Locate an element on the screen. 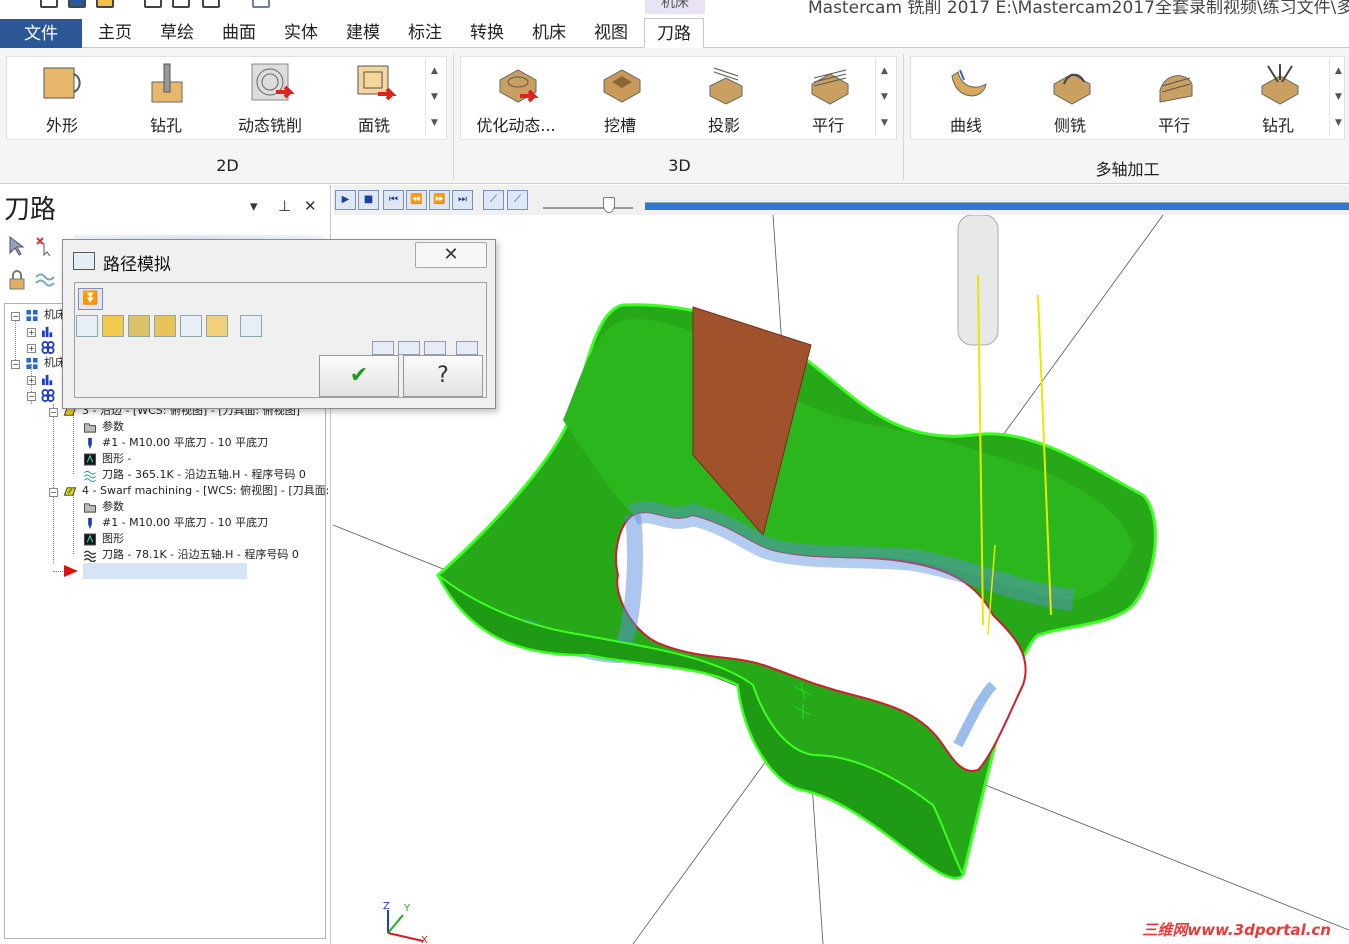  option-d-icon is located at coordinates (467, 348).